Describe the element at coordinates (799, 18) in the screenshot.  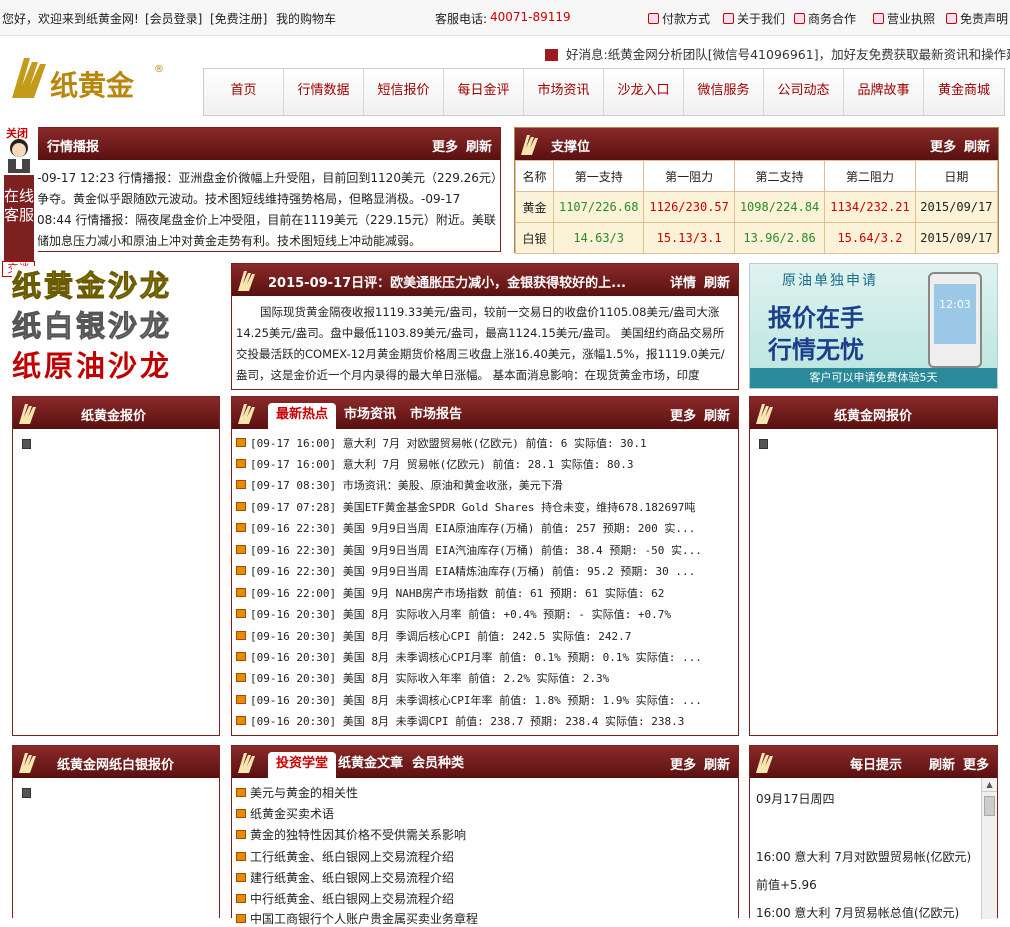
I see `edit-icon` at that location.